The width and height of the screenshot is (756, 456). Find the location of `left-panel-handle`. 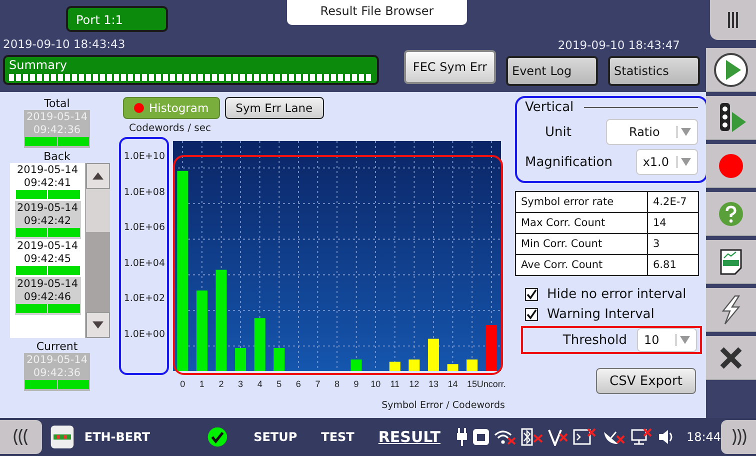

left-panel-handle is located at coordinates (21, 437).